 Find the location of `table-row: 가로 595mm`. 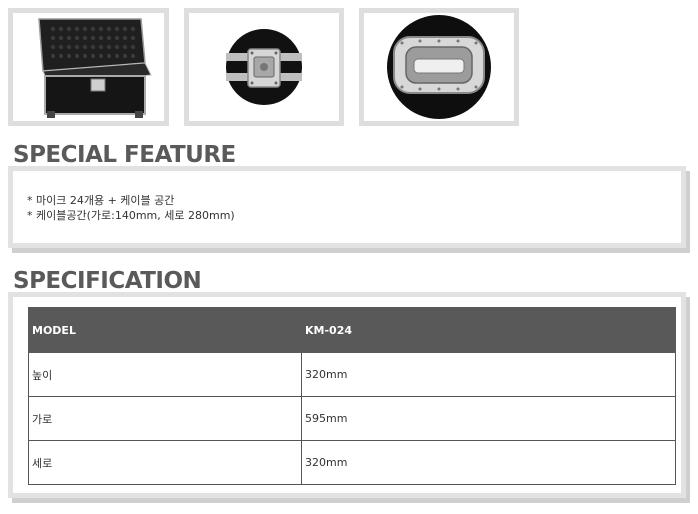

table-row: 가로 595mm is located at coordinates (352, 418).